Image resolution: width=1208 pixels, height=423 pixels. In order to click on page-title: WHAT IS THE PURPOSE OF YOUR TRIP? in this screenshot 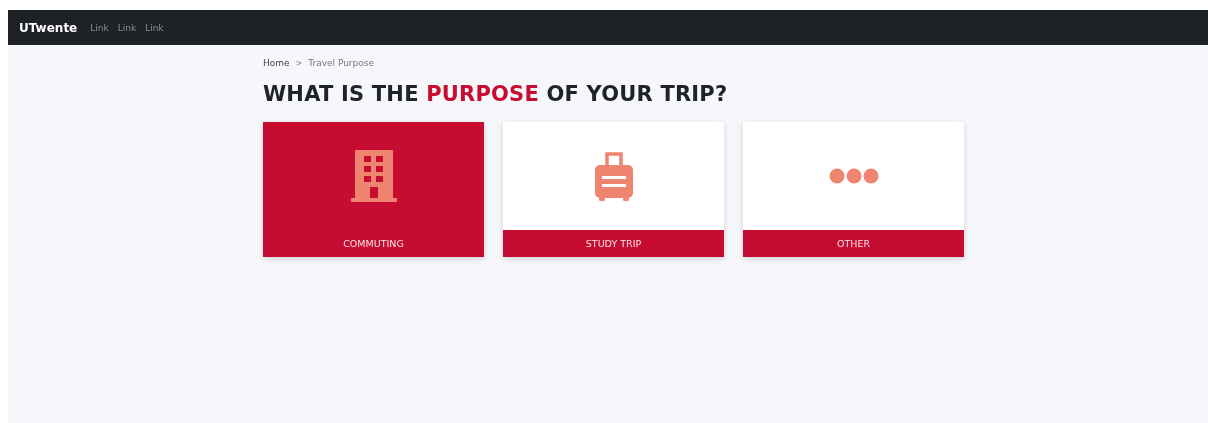, I will do `click(496, 94)`.